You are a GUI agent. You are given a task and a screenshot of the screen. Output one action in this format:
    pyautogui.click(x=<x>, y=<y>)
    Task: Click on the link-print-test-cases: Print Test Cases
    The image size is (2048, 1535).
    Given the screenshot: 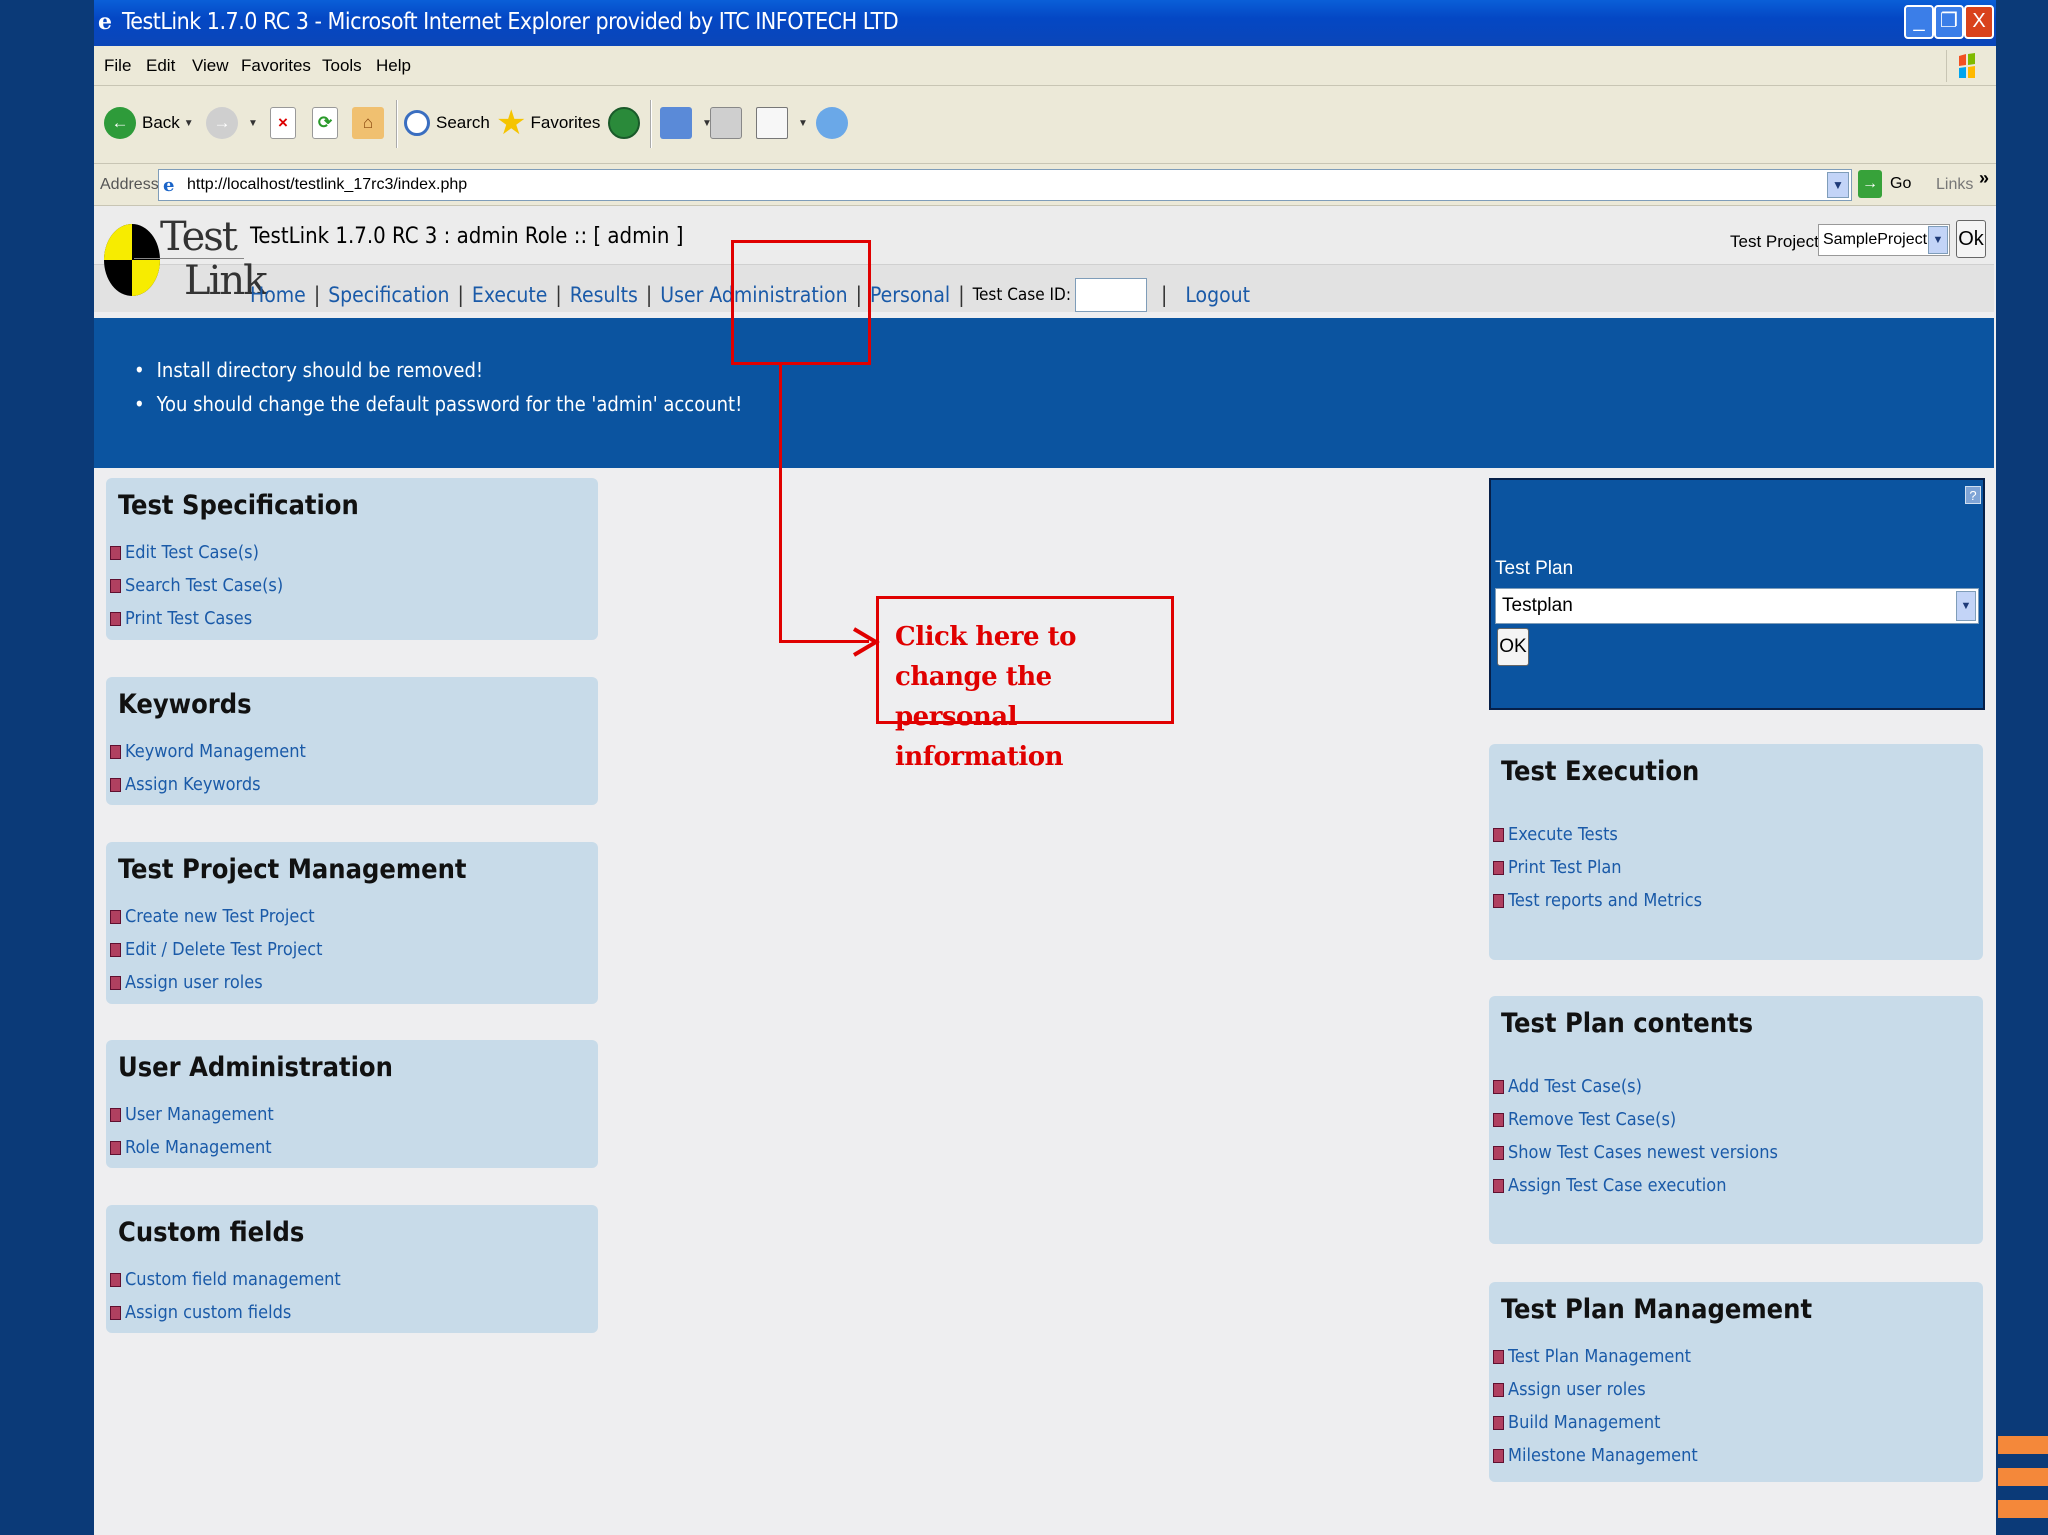 What is the action you would take?
    pyautogui.click(x=196, y=618)
    